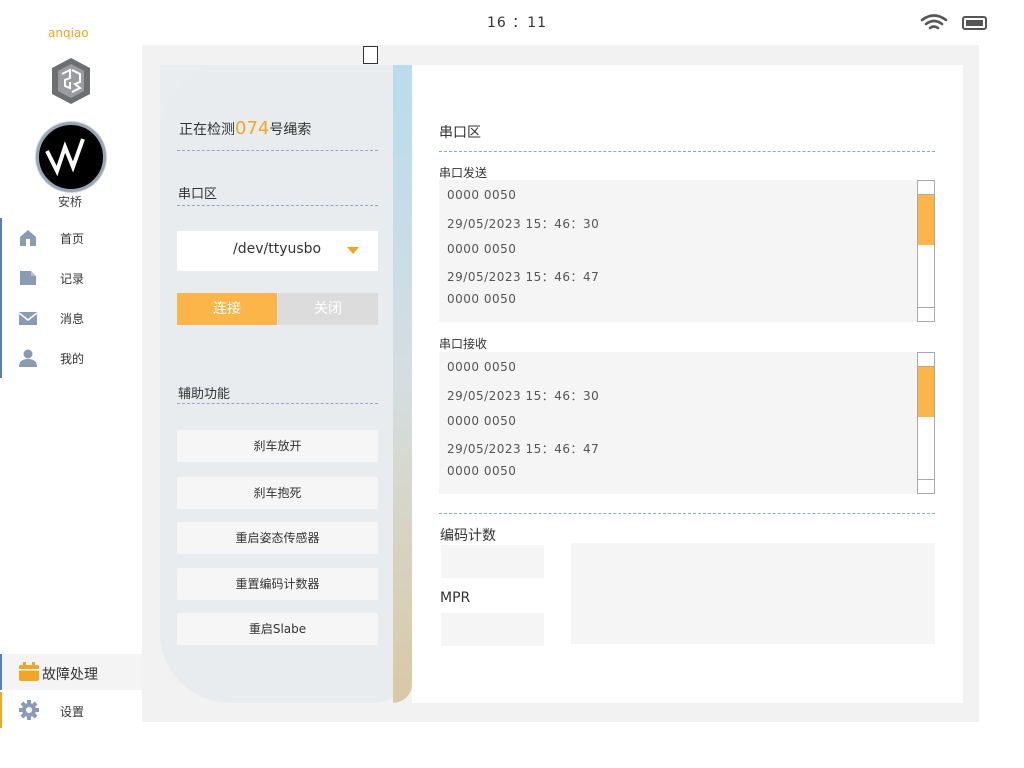 The width and height of the screenshot is (1024, 768). I want to click on serial-send-label: 串口发送, so click(463, 173).